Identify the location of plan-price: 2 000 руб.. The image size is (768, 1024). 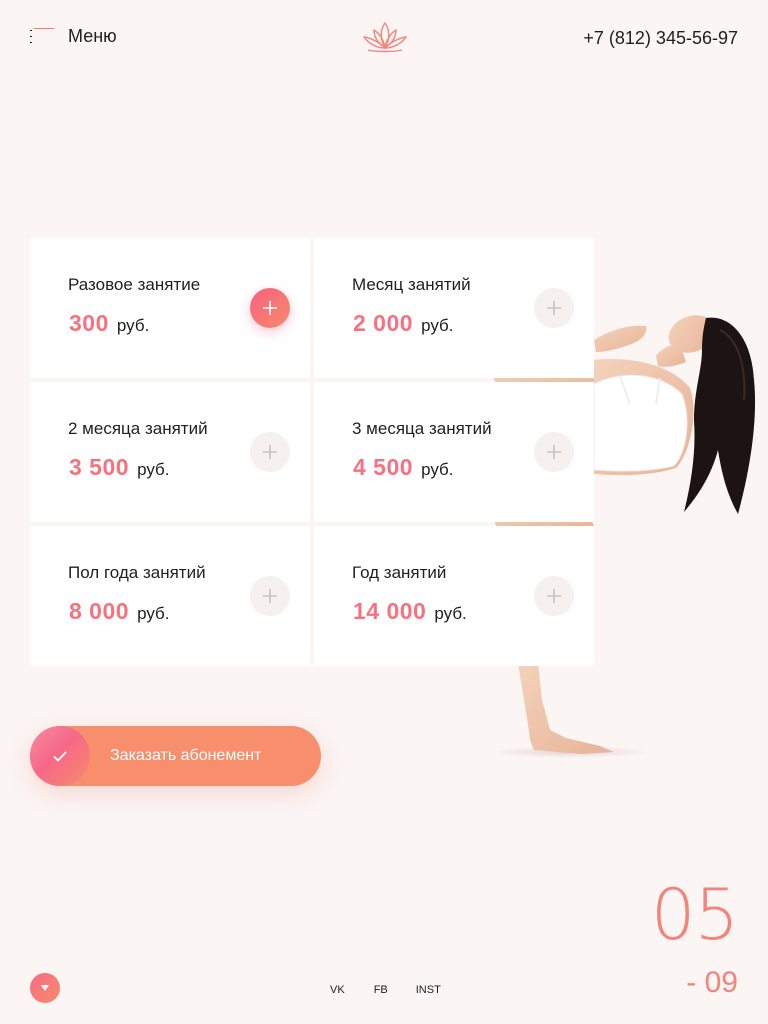
(403, 323).